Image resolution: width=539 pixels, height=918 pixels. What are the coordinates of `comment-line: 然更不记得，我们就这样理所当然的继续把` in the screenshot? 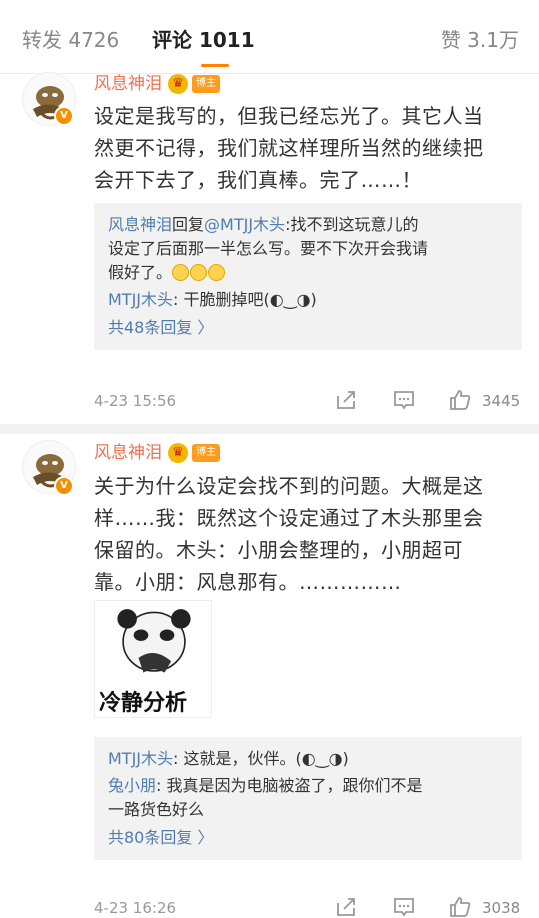 It's located at (289, 148).